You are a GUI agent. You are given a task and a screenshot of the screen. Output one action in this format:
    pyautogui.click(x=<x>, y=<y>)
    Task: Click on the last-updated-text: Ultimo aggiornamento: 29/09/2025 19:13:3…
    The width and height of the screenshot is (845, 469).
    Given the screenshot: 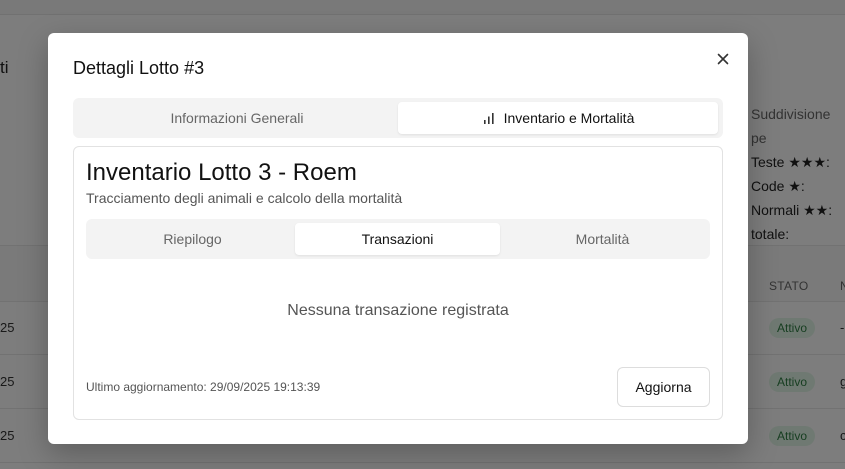 What is the action you would take?
    pyautogui.click(x=203, y=387)
    